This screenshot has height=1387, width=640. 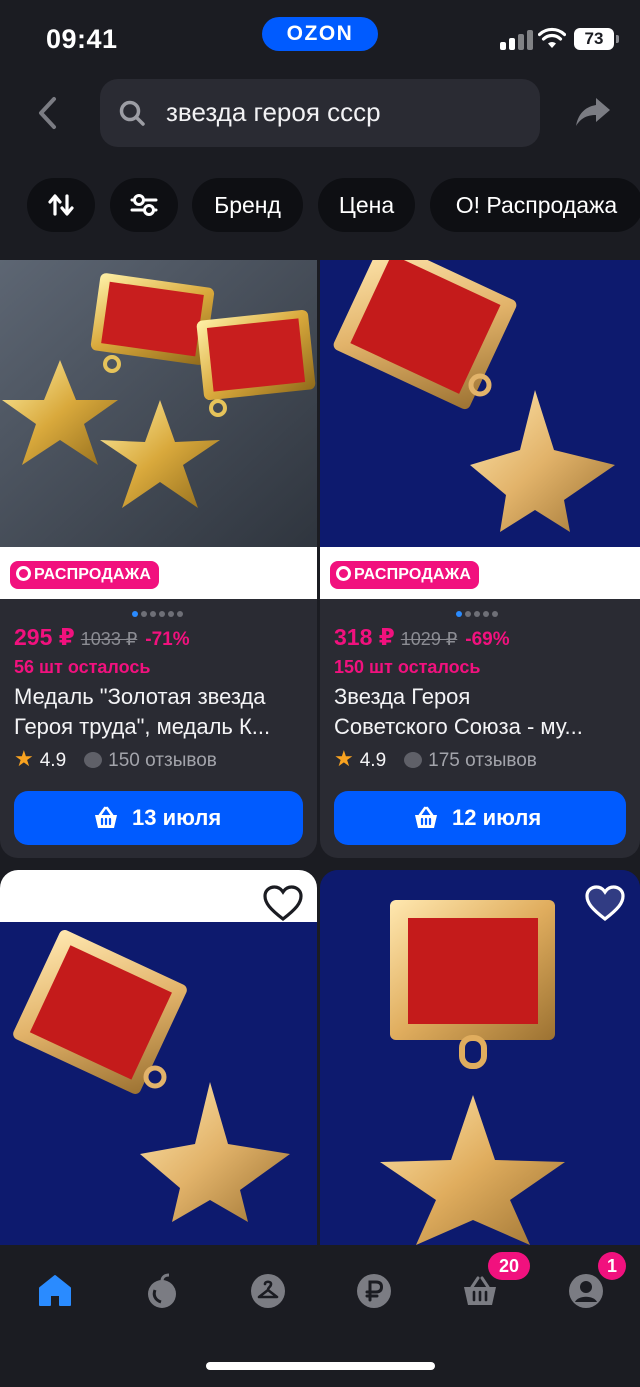 What do you see at coordinates (407, 667) in the screenshot?
I see `stock-left: 150 шт осталось` at bounding box center [407, 667].